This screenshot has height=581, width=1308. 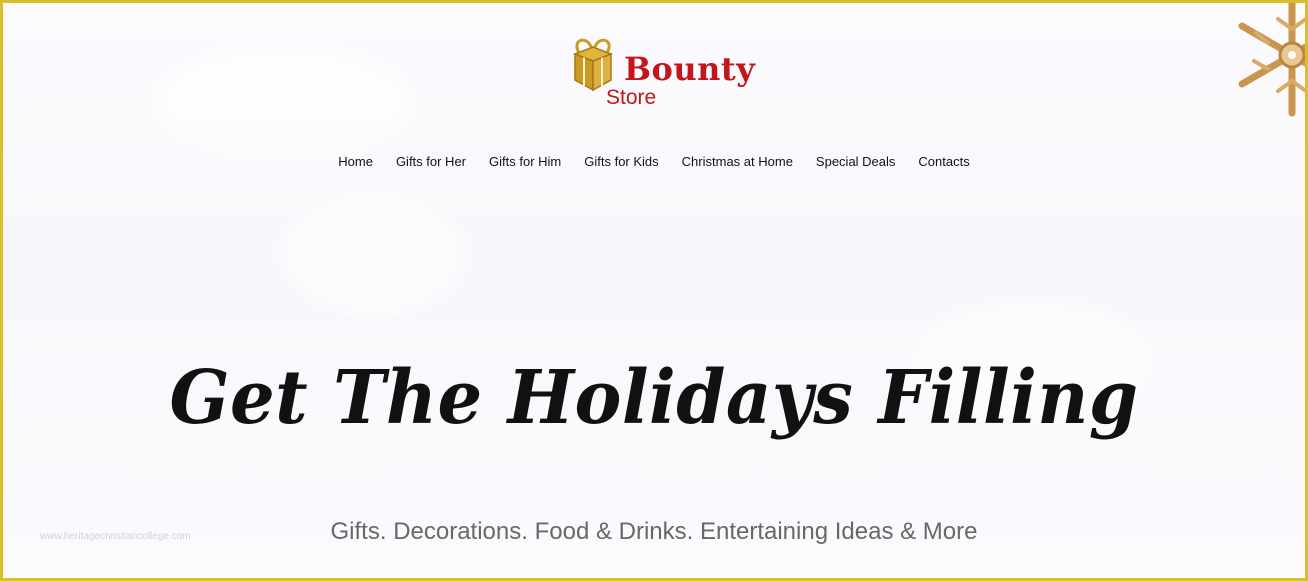 I want to click on hero-title: Get The Holidays Filling, so click(x=654, y=398).